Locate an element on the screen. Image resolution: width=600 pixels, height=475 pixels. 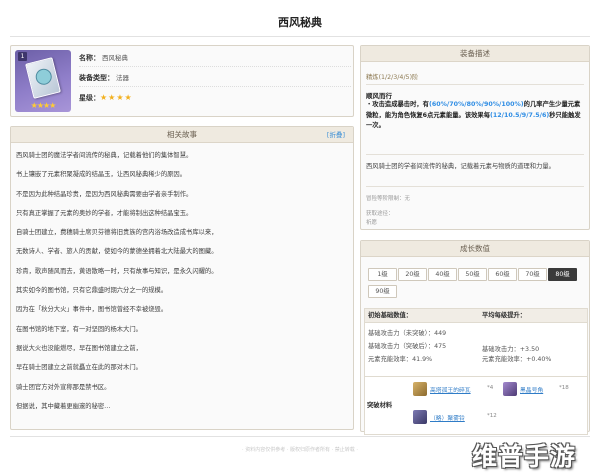
skill-prefix: ・攻击造成暴击时，有 is located at coordinates (397, 104).